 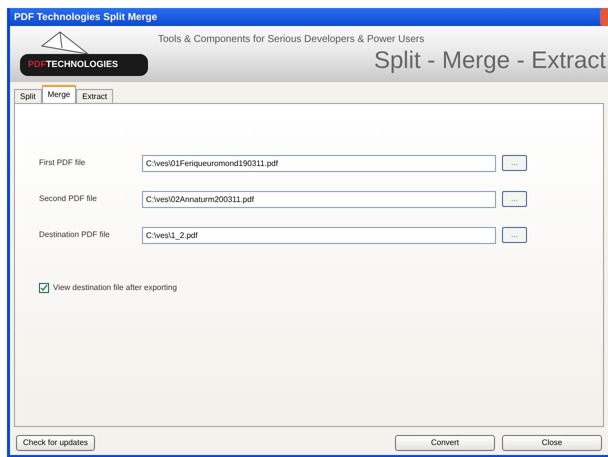 I want to click on tagline: Tools & Components for Serious Developers & Power Users, so click(x=292, y=40).